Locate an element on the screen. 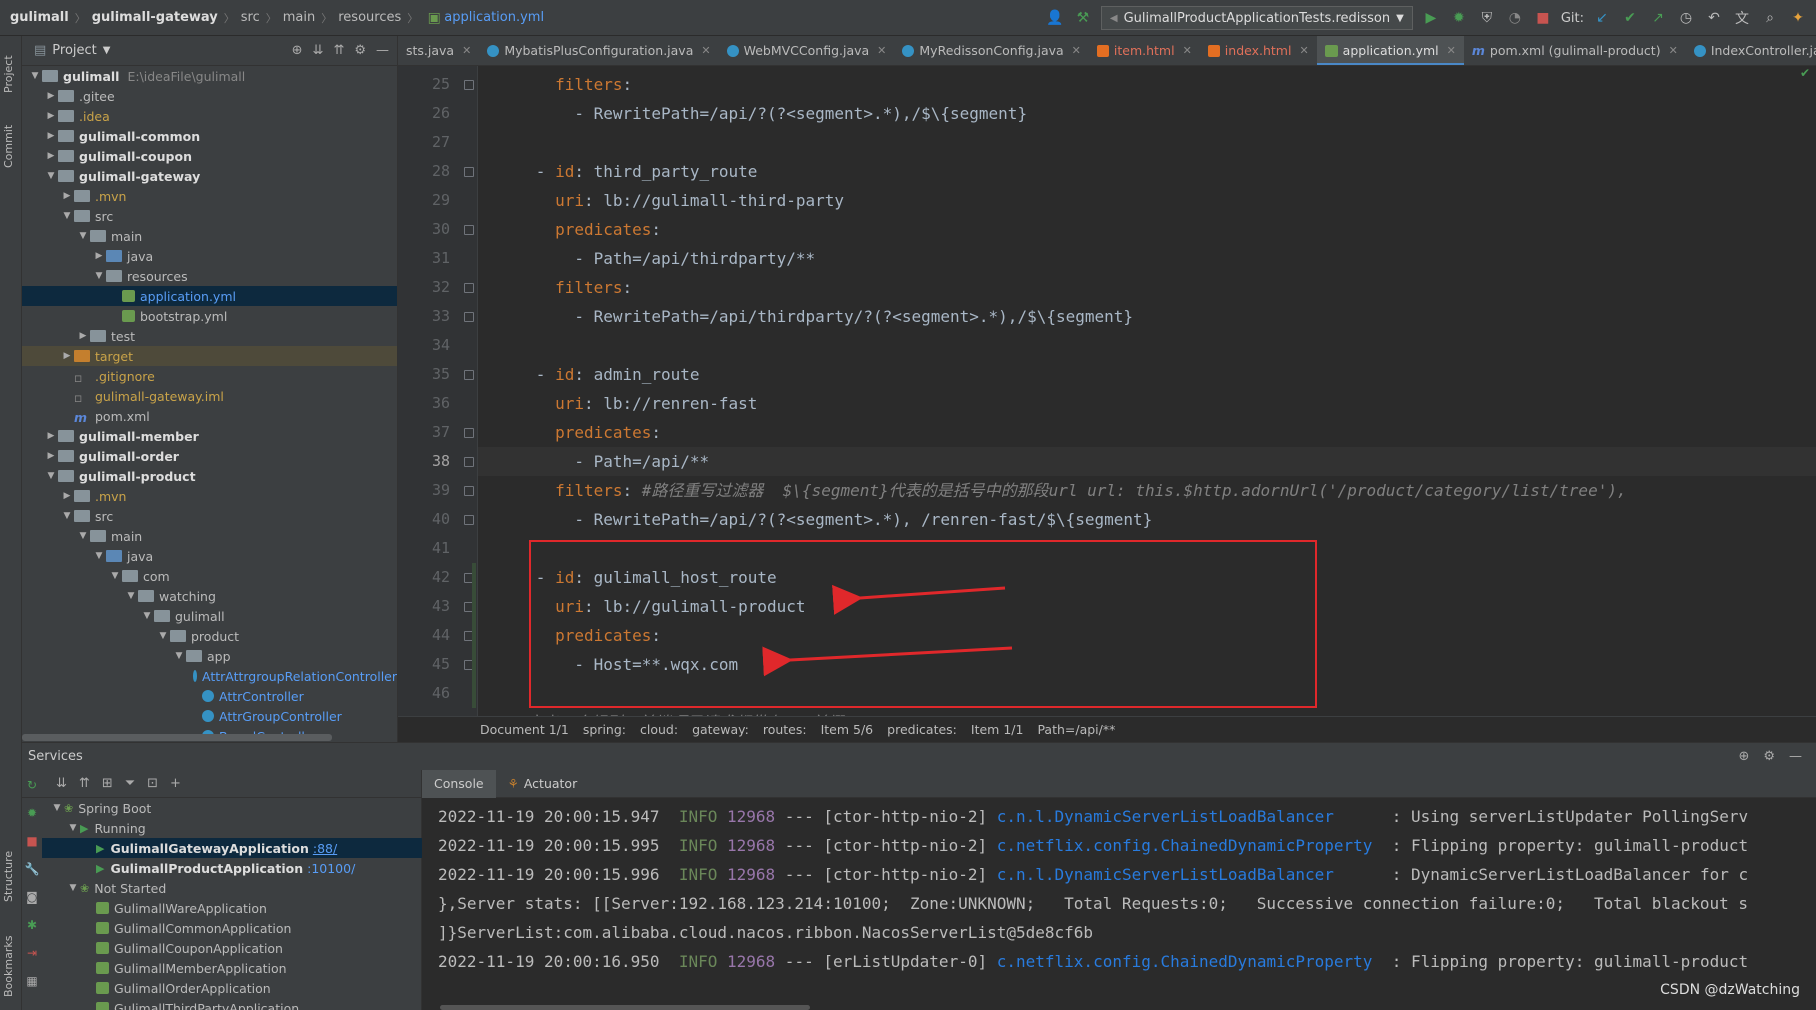 This screenshot has width=1816, height=1010. target-icon: ⊕ is located at coordinates (1743, 756).